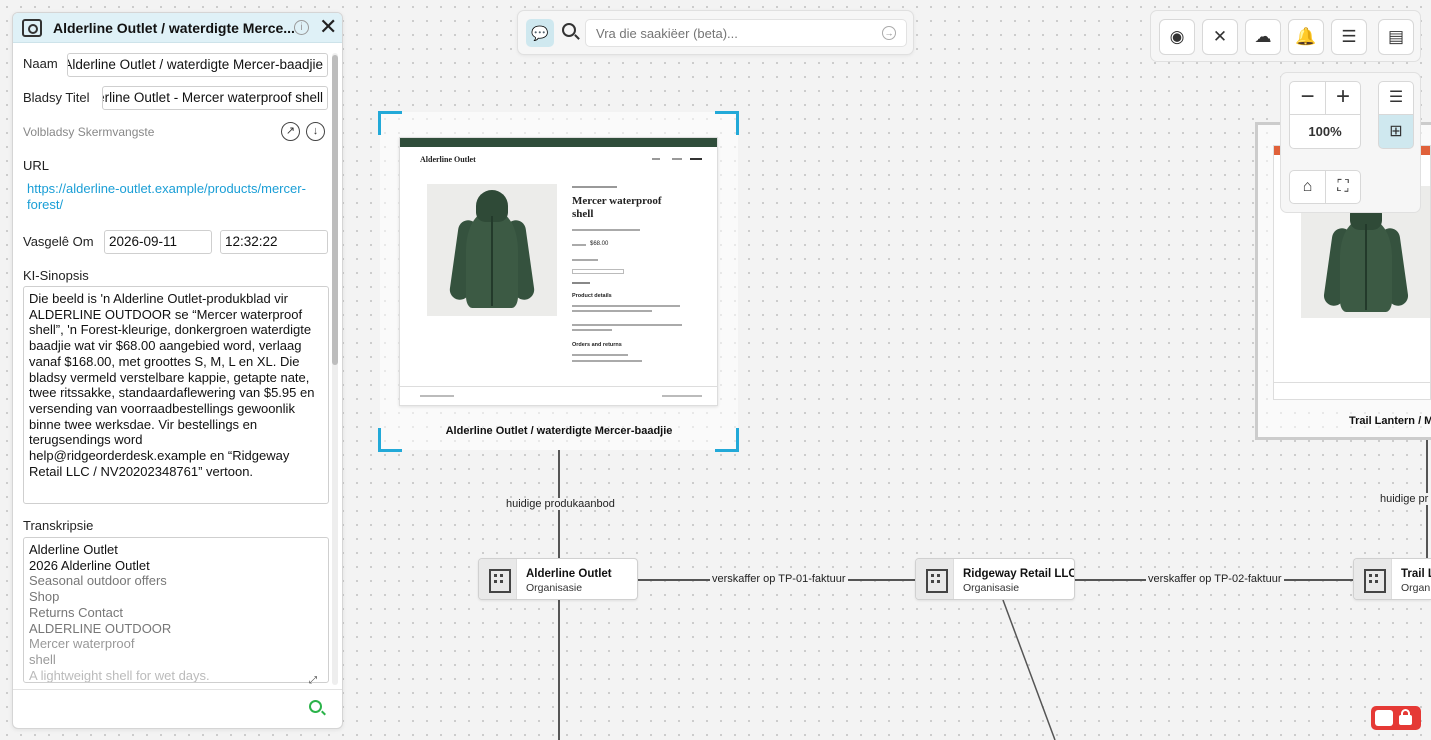 This screenshot has height=740, width=1431. I want to click on bell-icon: 🔔, so click(1306, 37).